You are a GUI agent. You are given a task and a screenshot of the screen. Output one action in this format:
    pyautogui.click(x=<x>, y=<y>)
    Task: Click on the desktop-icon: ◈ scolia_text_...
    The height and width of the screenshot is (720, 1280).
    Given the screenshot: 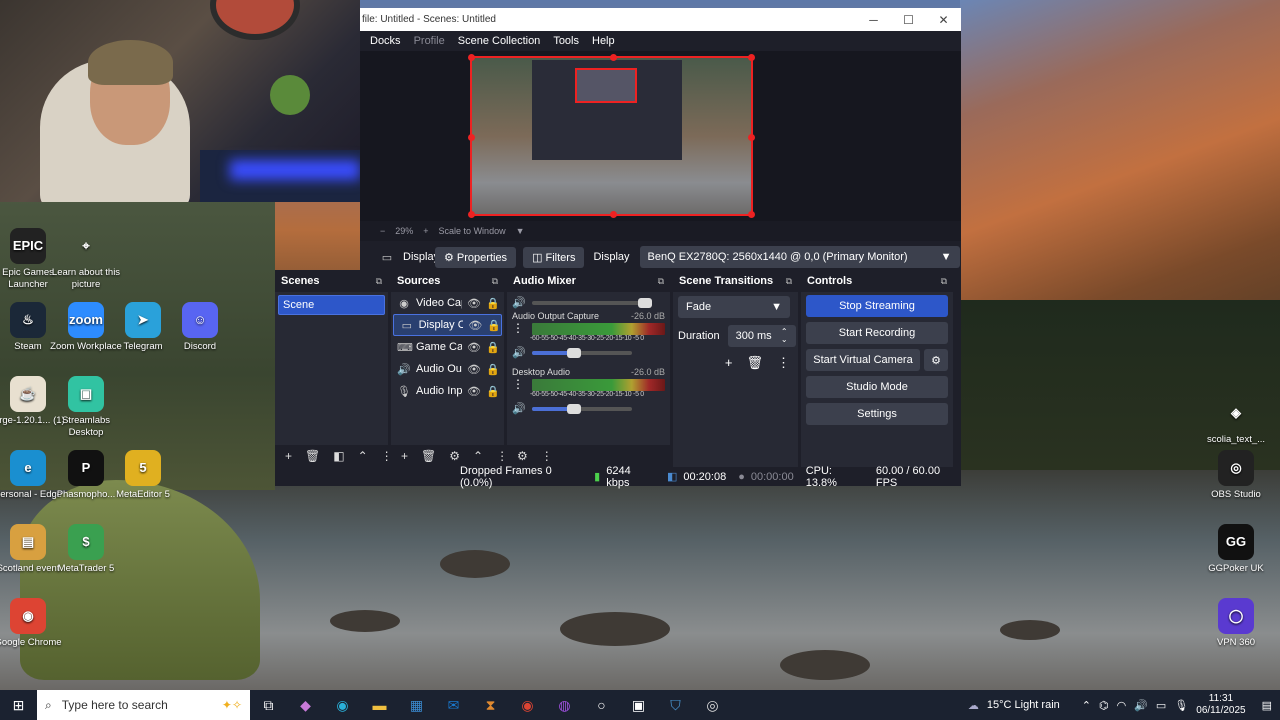 What is the action you would take?
    pyautogui.click(x=1236, y=420)
    